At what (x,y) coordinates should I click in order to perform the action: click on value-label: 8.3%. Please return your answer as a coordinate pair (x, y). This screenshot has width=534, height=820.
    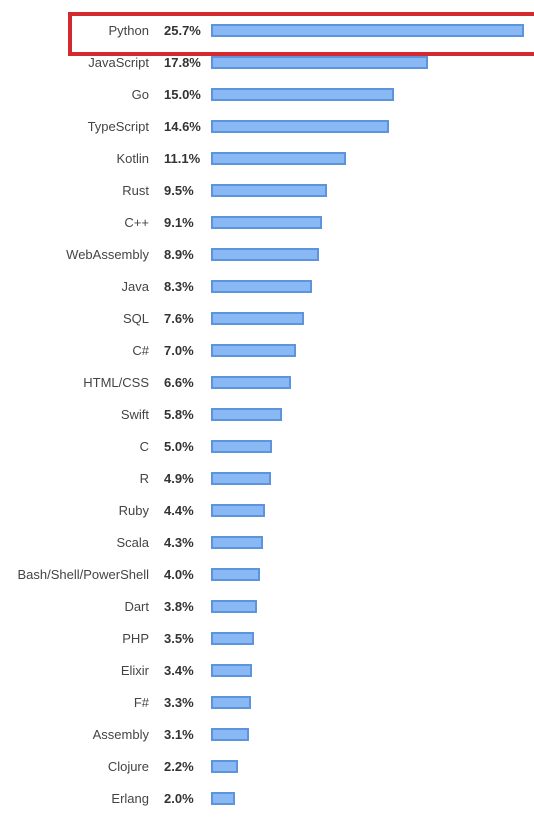
    Looking at the image, I should click on (179, 286).